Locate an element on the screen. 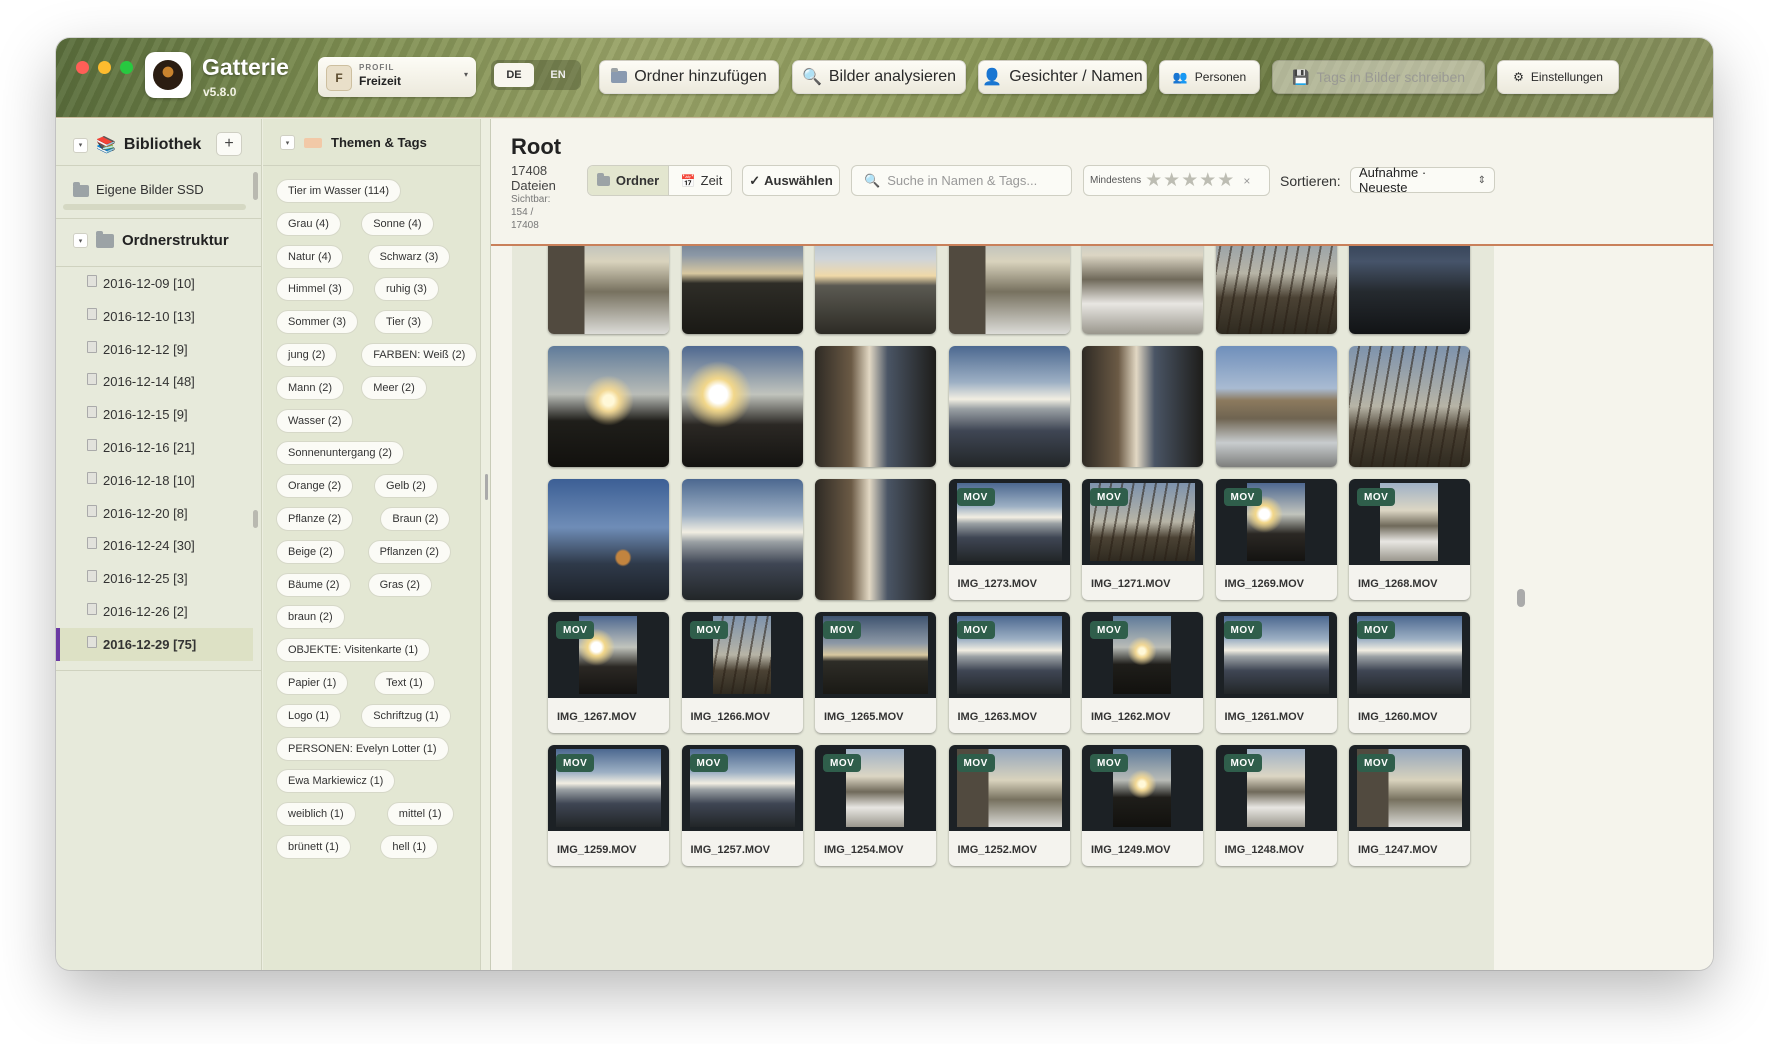  tag-chip: Schwarz (3) is located at coordinates (409, 256).